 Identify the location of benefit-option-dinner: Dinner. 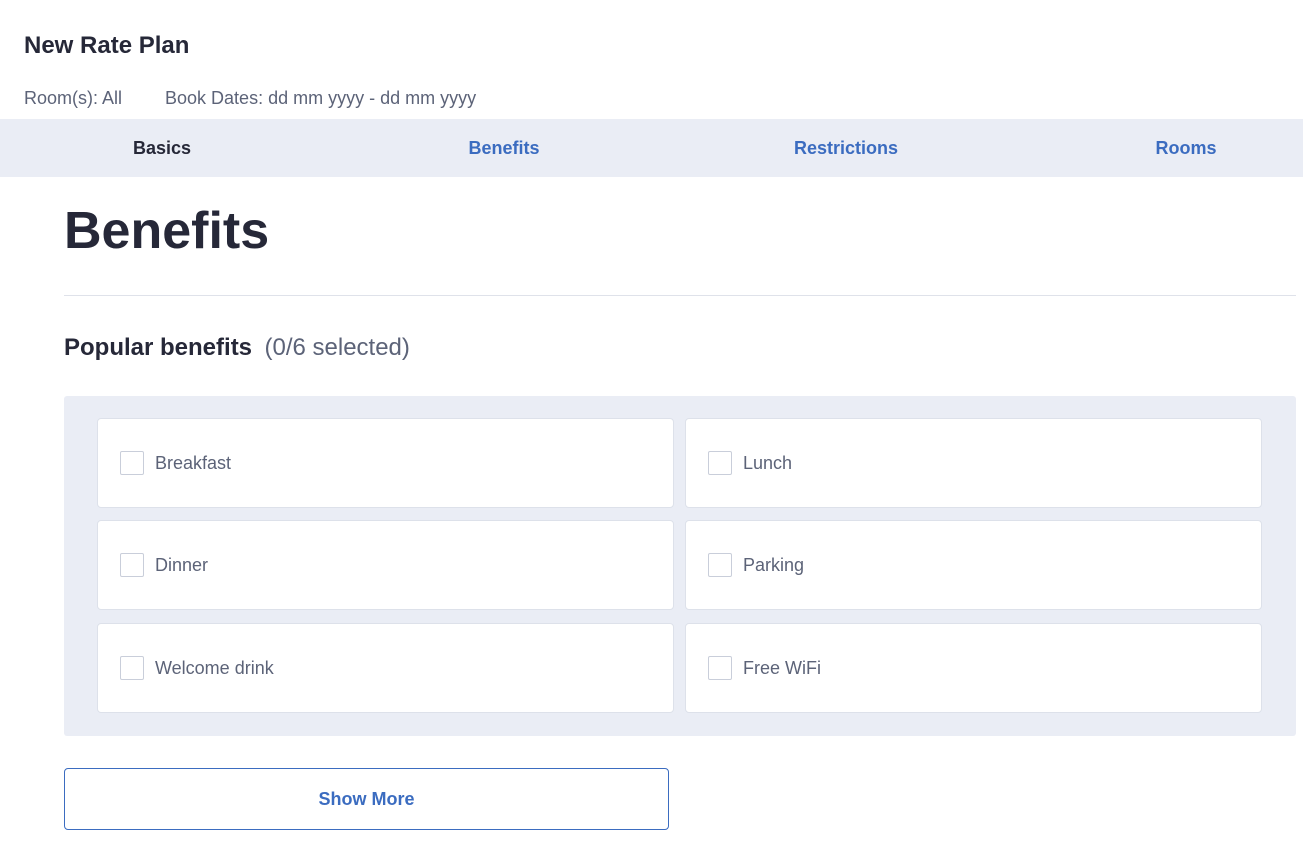
(385, 565).